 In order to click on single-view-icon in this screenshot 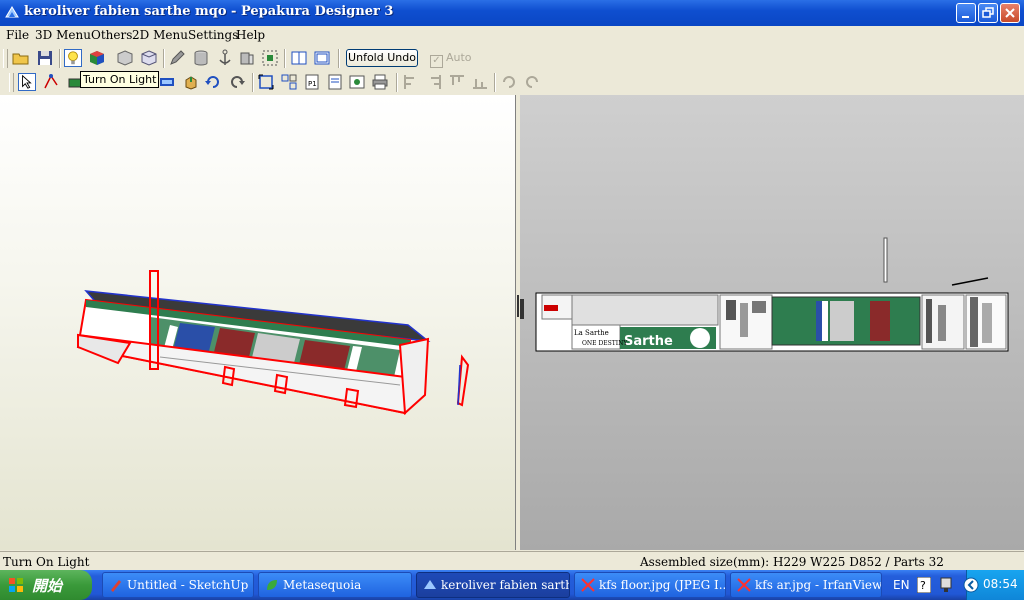, I will do `click(299, 58)`.